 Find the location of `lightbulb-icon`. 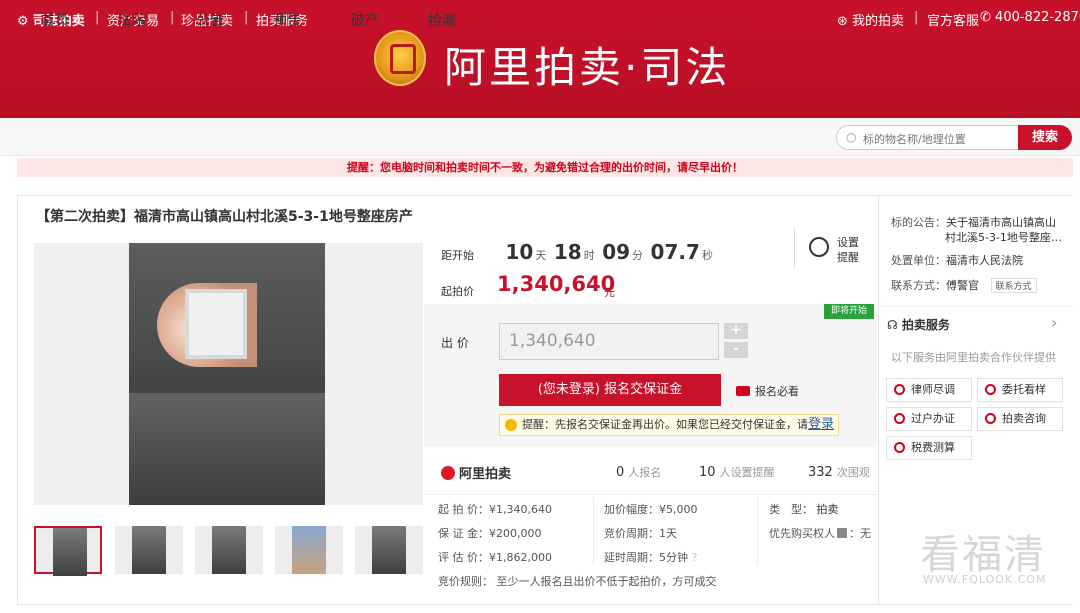

lightbulb-icon is located at coordinates (511, 425).